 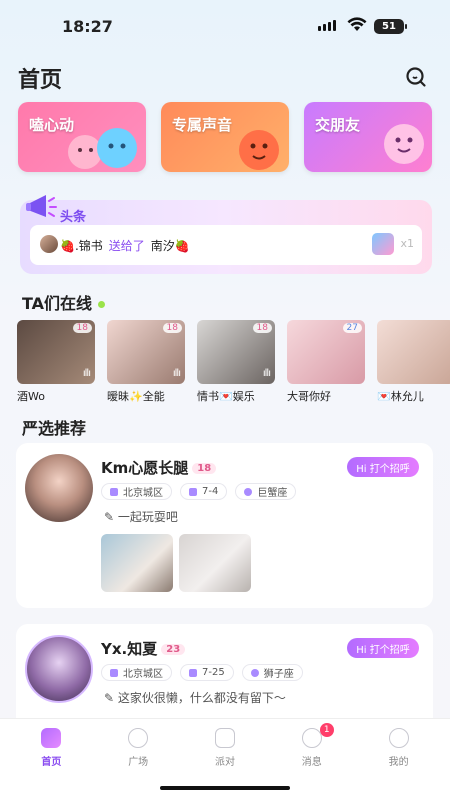 I want to click on height-tag: 7-25, so click(x=207, y=672).